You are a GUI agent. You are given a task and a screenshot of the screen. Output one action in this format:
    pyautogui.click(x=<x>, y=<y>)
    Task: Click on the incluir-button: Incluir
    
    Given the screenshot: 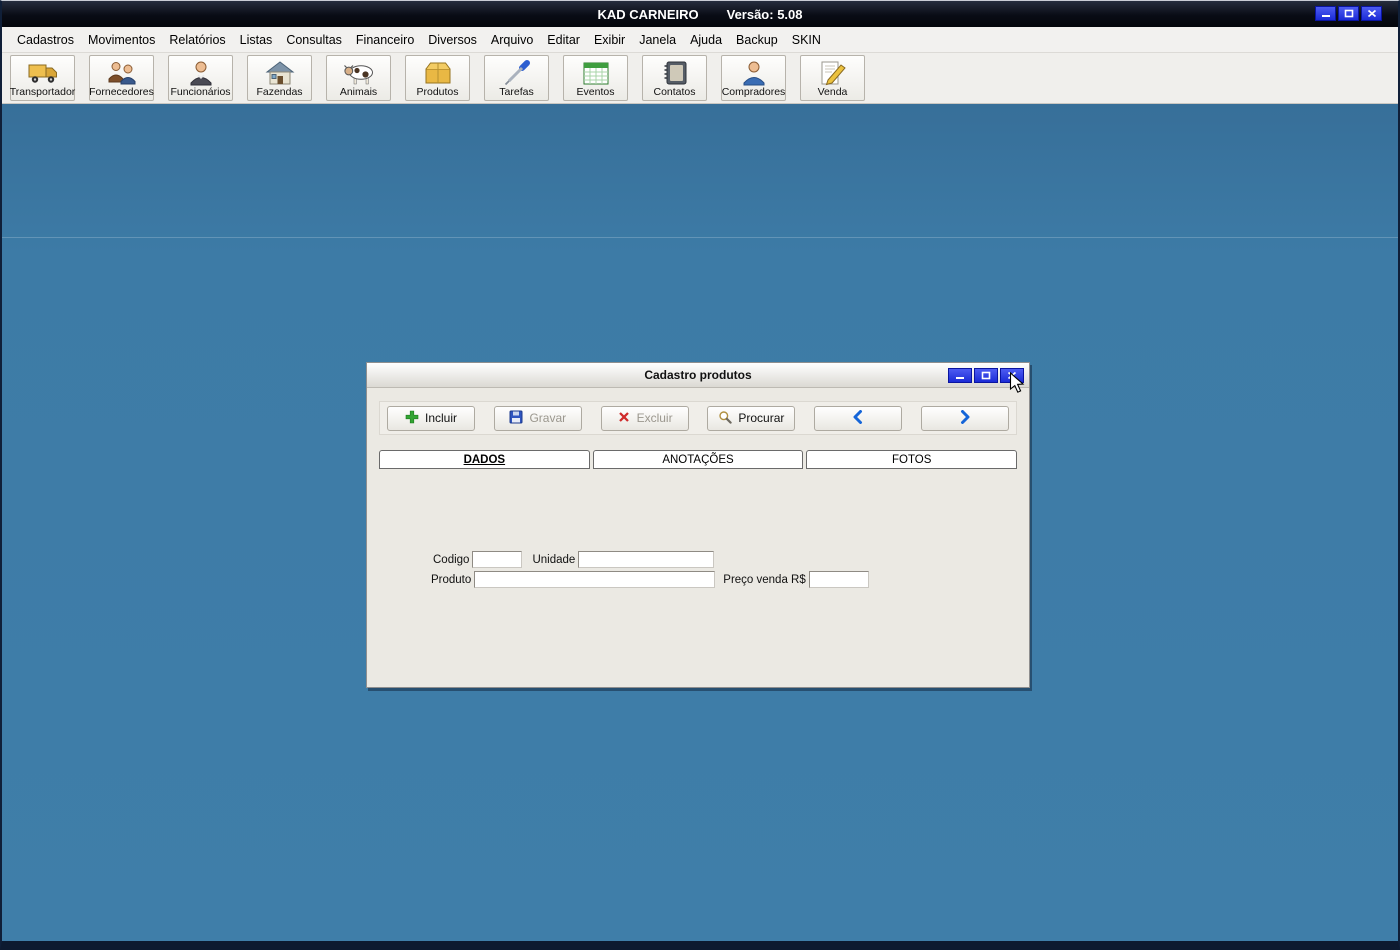 What is the action you would take?
    pyautogui.click(x=431, y=418)
    